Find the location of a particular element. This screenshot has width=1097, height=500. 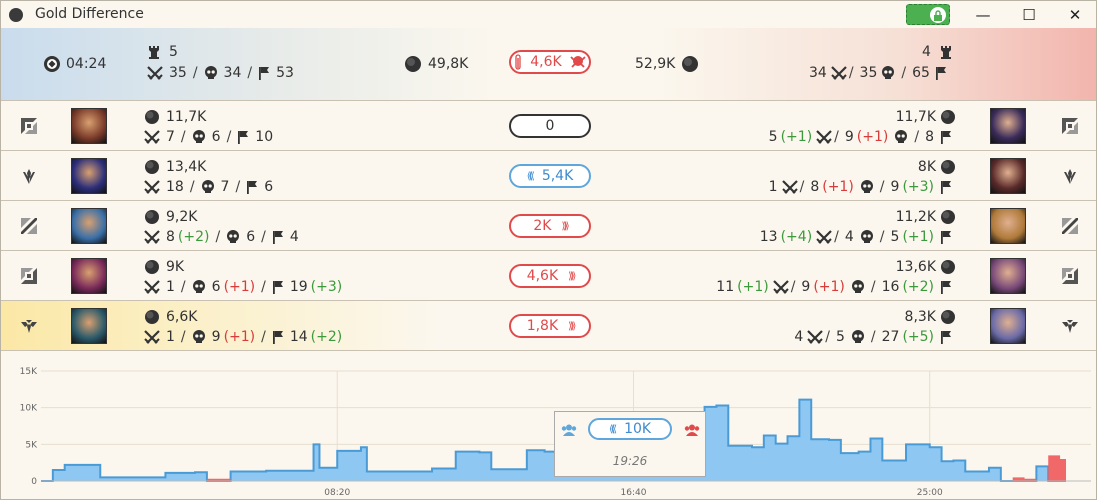

blue-kda: 7 / 6 / 10 is located at coordinates (208, 137).